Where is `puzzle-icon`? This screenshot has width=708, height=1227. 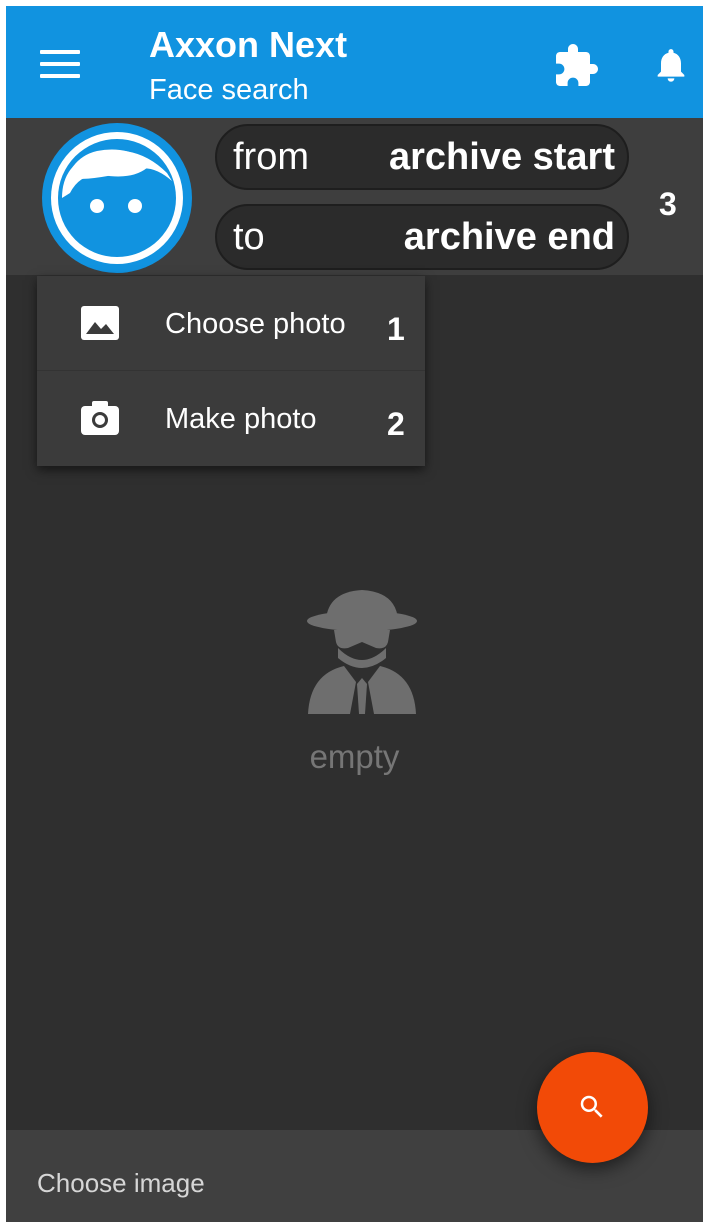 puzzle-icon is located at coordinates (576, 66).